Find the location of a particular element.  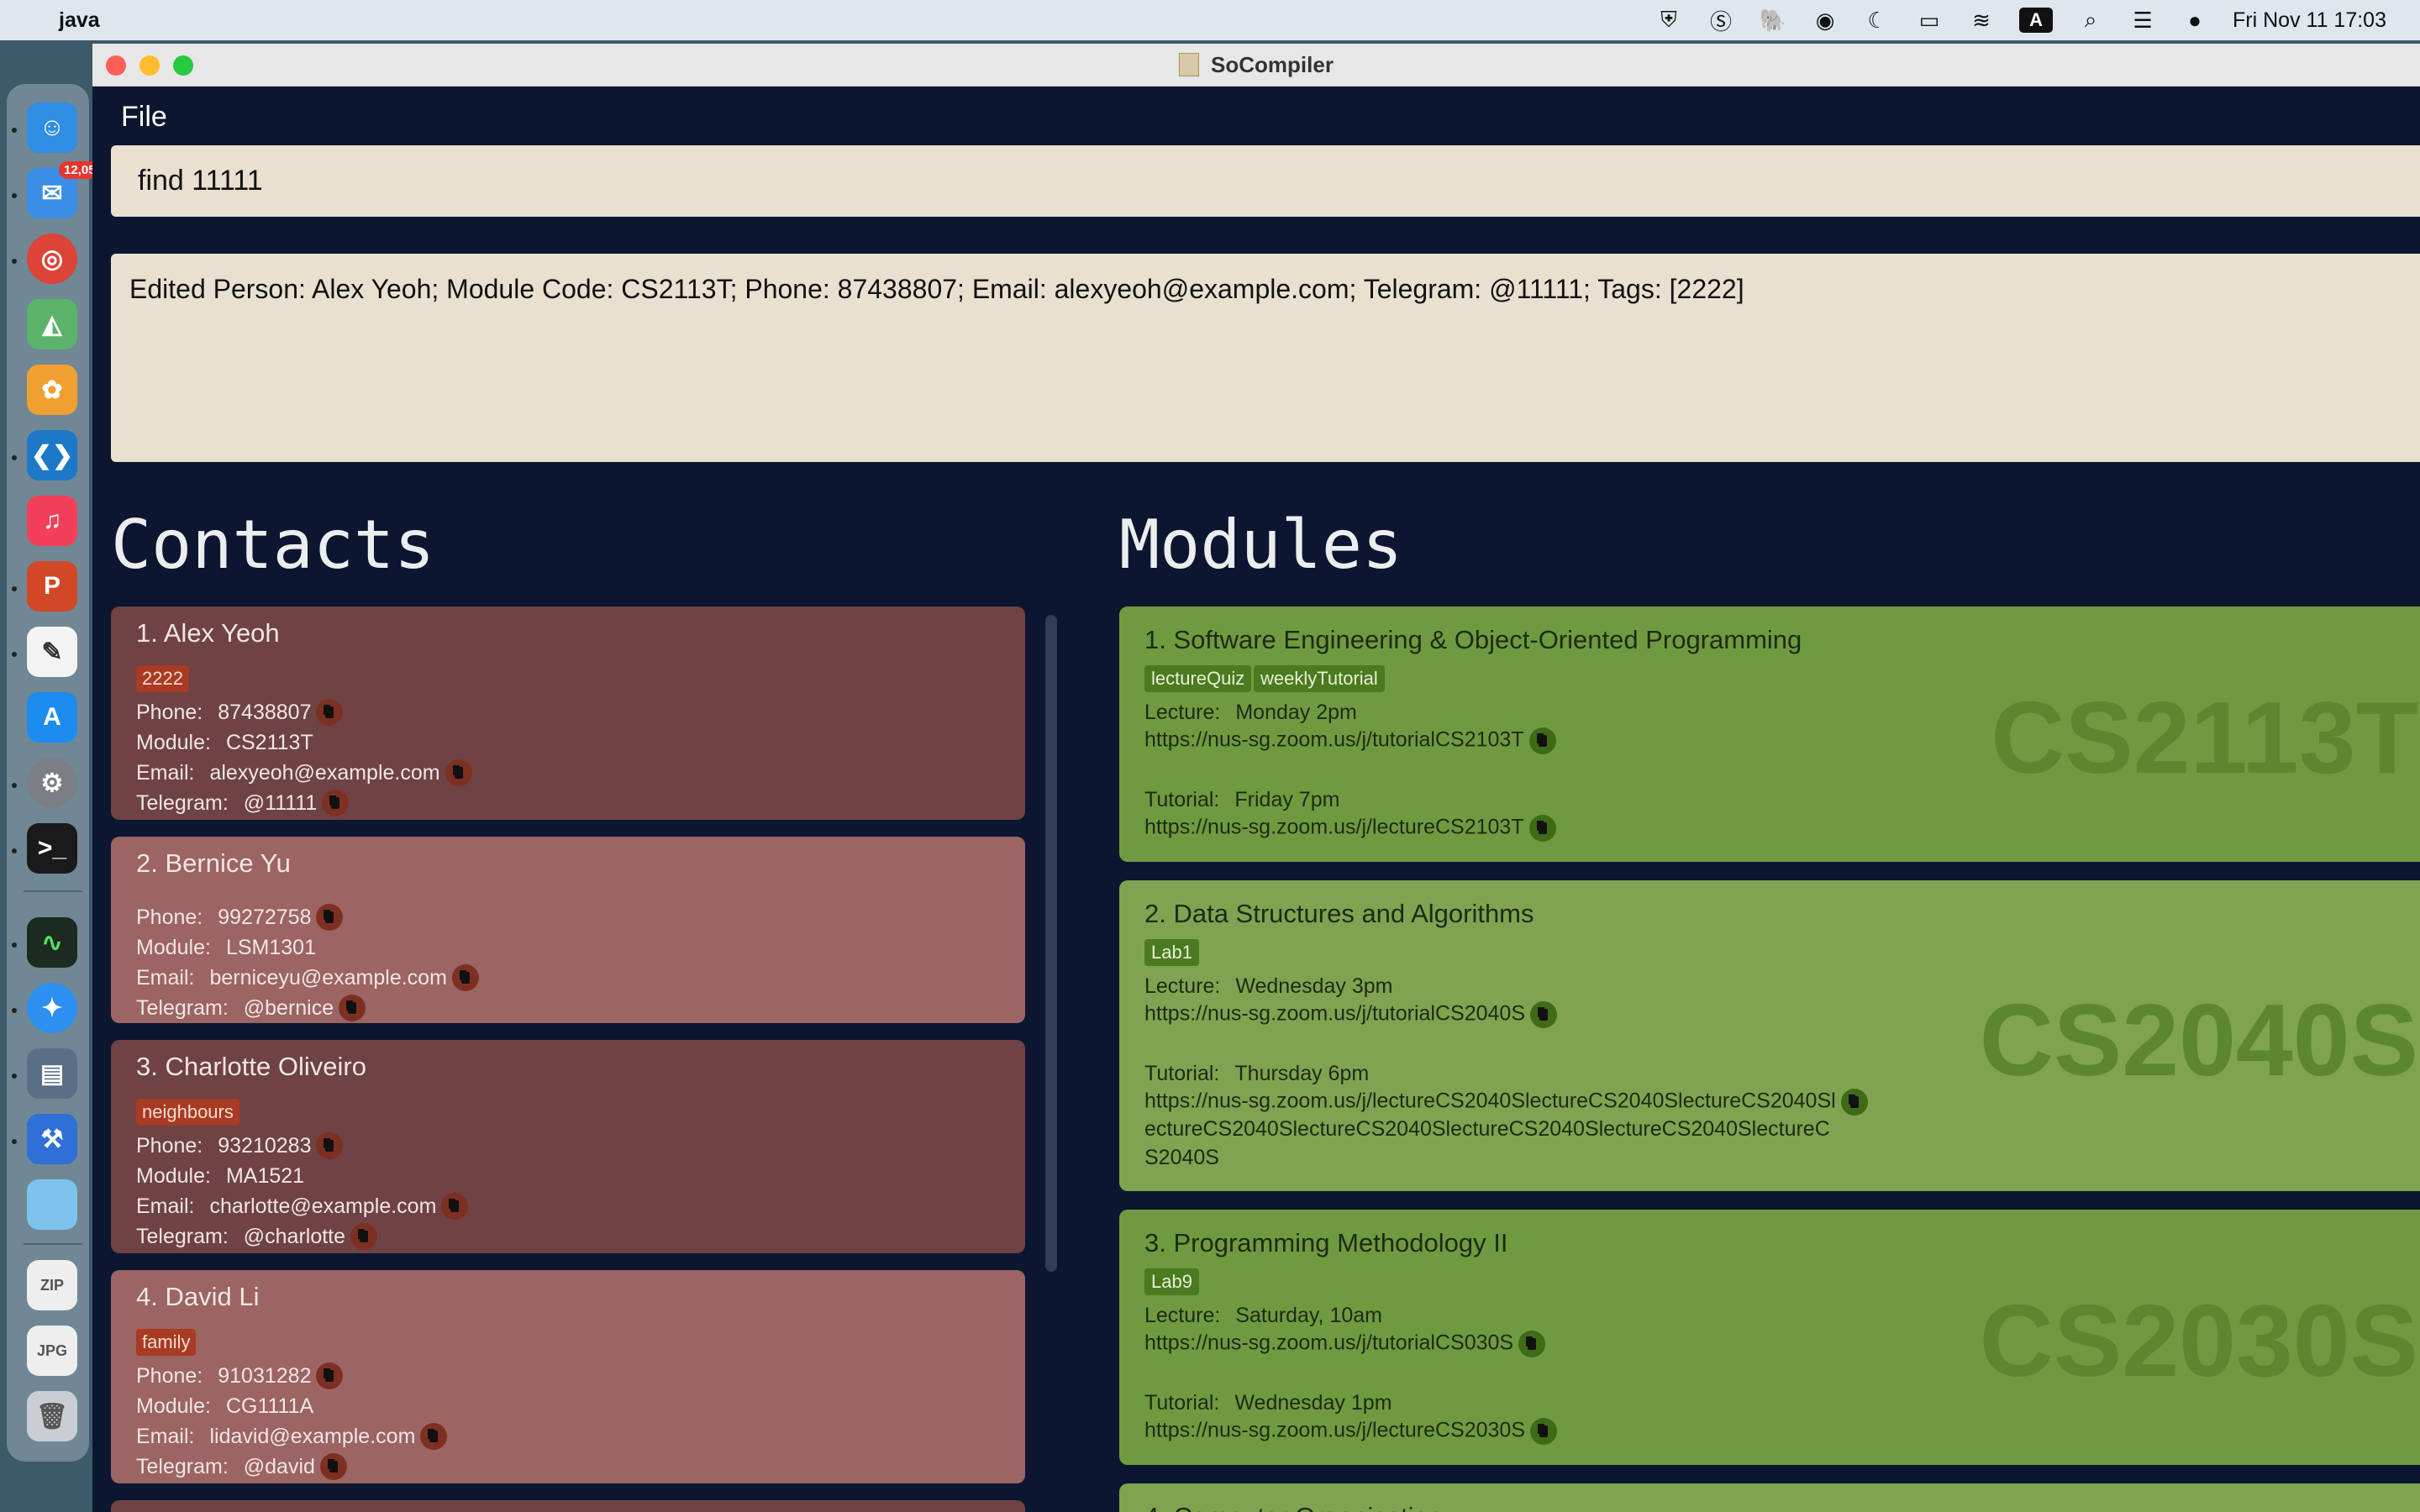

tutorial-time: Friday 7pm is located at coordinates (1287, 799).